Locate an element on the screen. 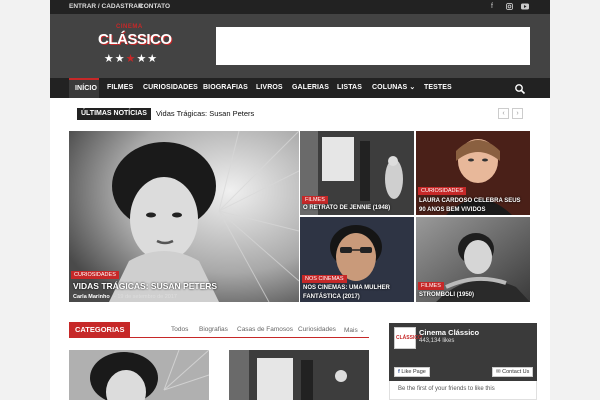 The width and height of the screenshot is (600, 400). facebook-icon: f is located at coordinates (492, 7).